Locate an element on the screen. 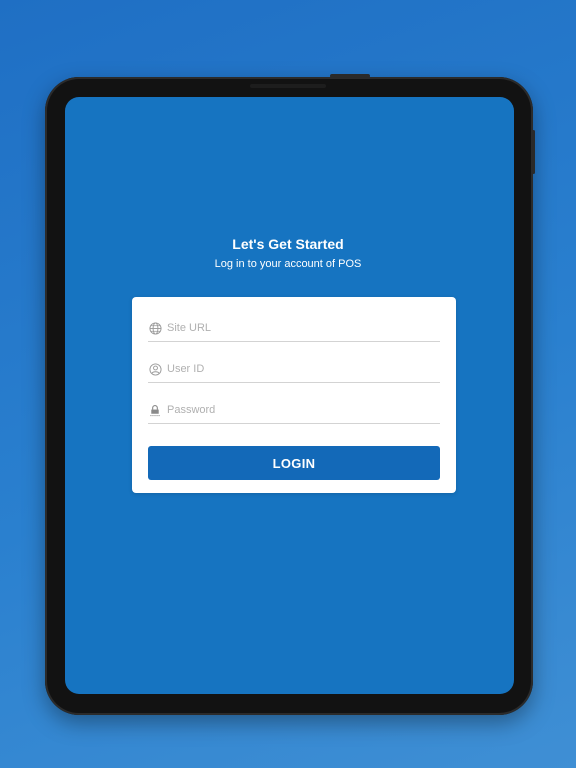  tablet-top-button is located at coordinates (350, 76).